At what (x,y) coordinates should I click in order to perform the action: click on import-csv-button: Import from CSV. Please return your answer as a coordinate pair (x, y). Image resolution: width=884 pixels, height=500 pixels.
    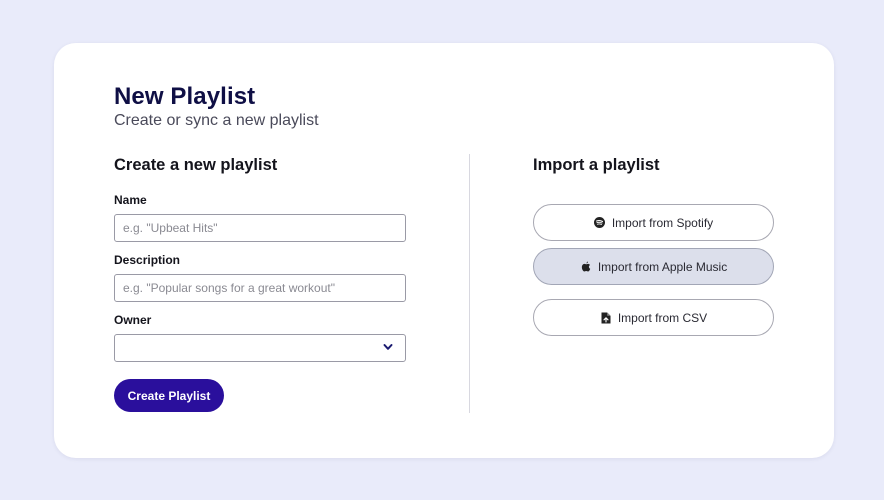
    Looking at the image, I should click on (653, 317).